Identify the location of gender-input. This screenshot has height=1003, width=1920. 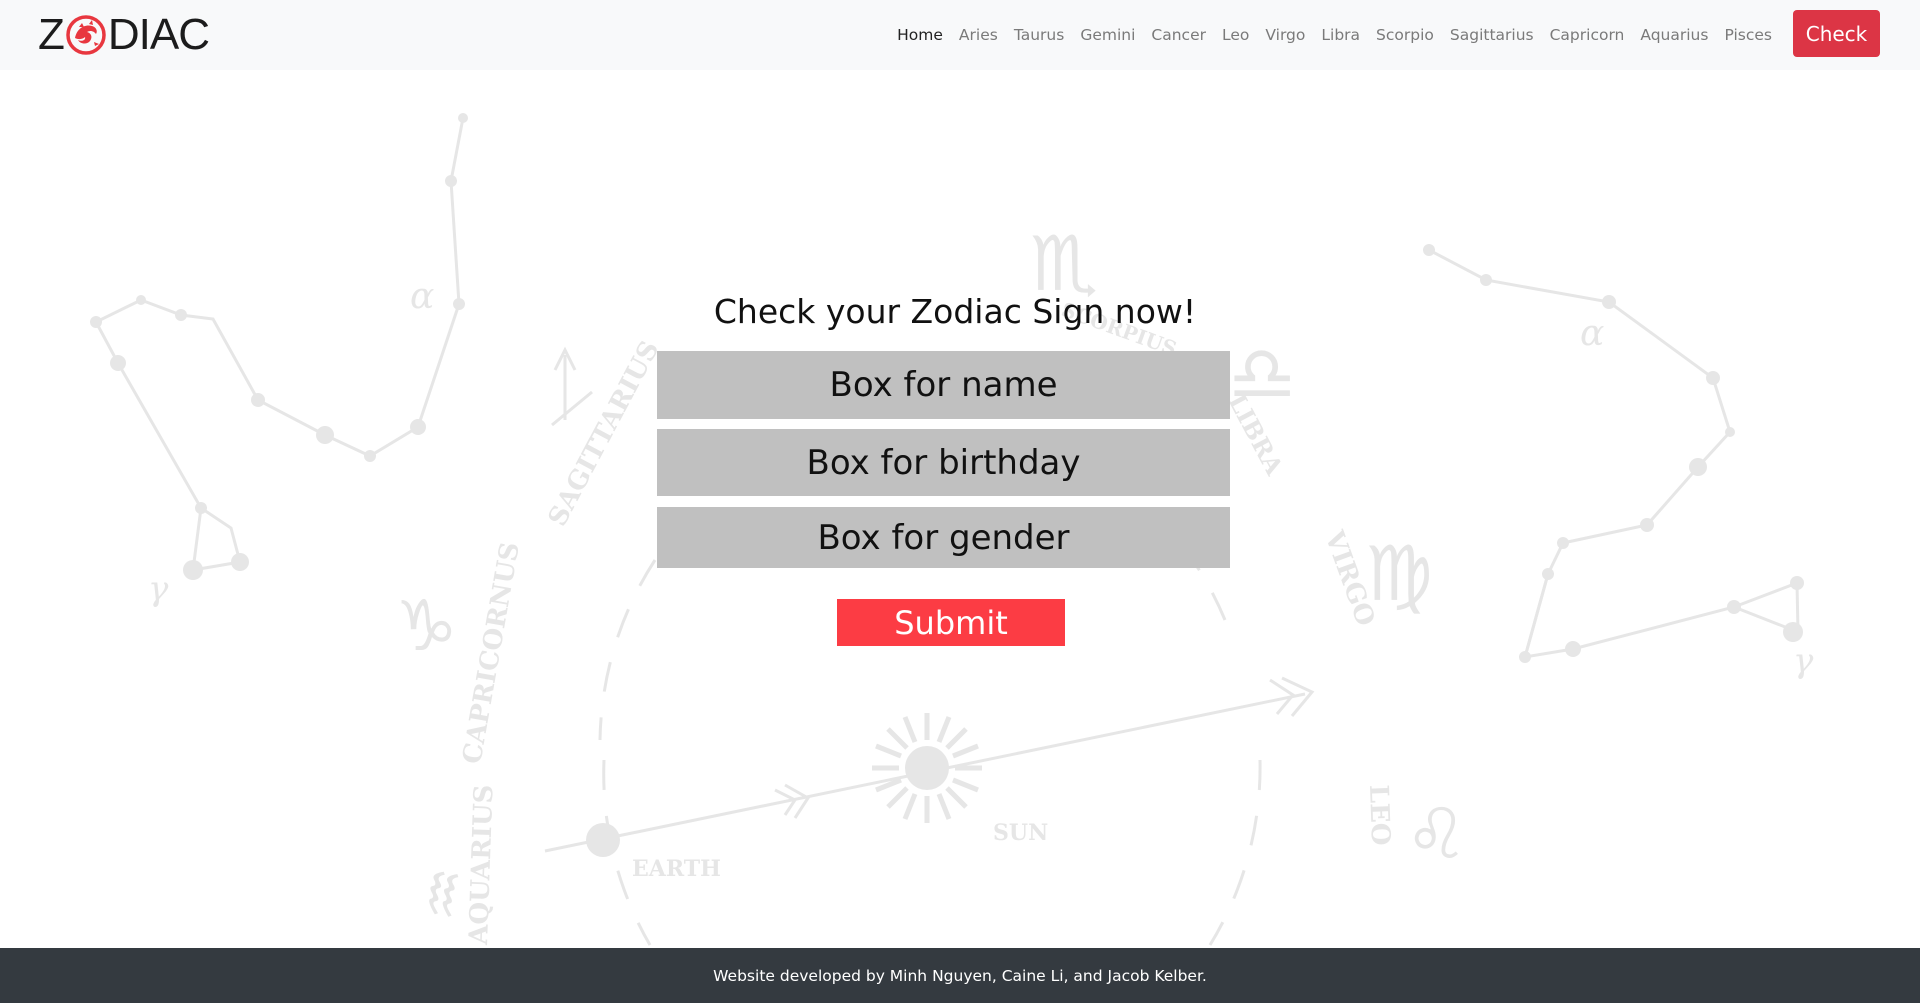
(943, 537).